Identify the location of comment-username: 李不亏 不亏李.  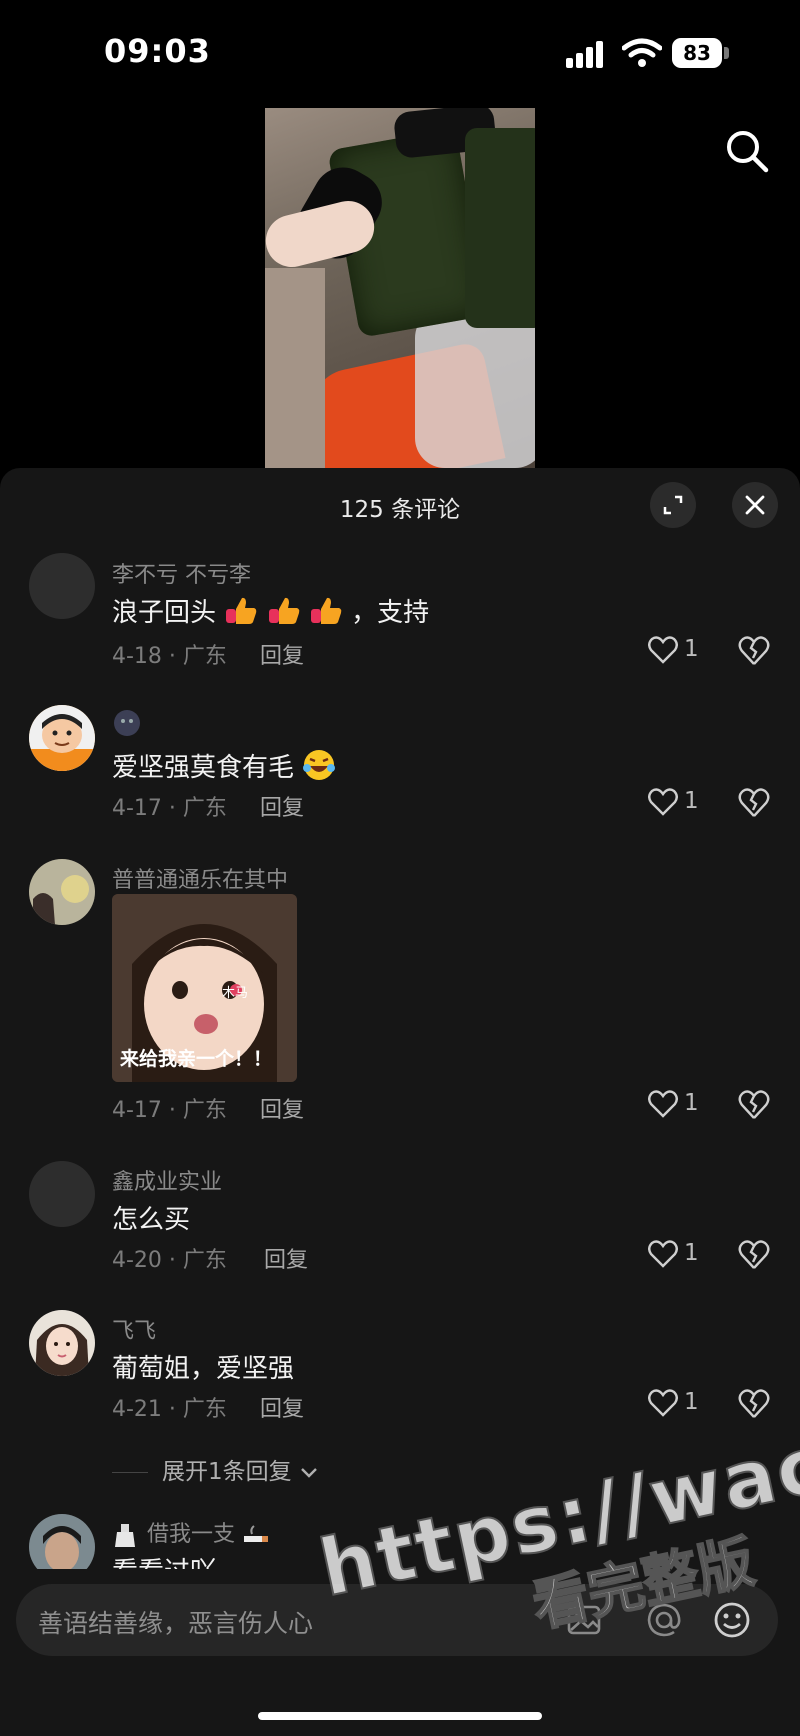
(181, 573).